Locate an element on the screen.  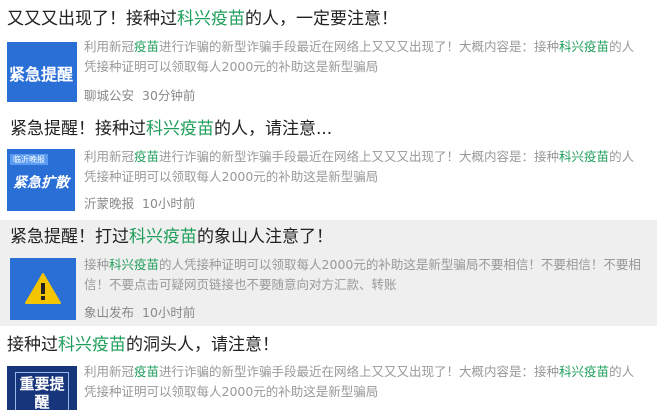
source-name: 聊城公安 is located at coordinates (109, 95).